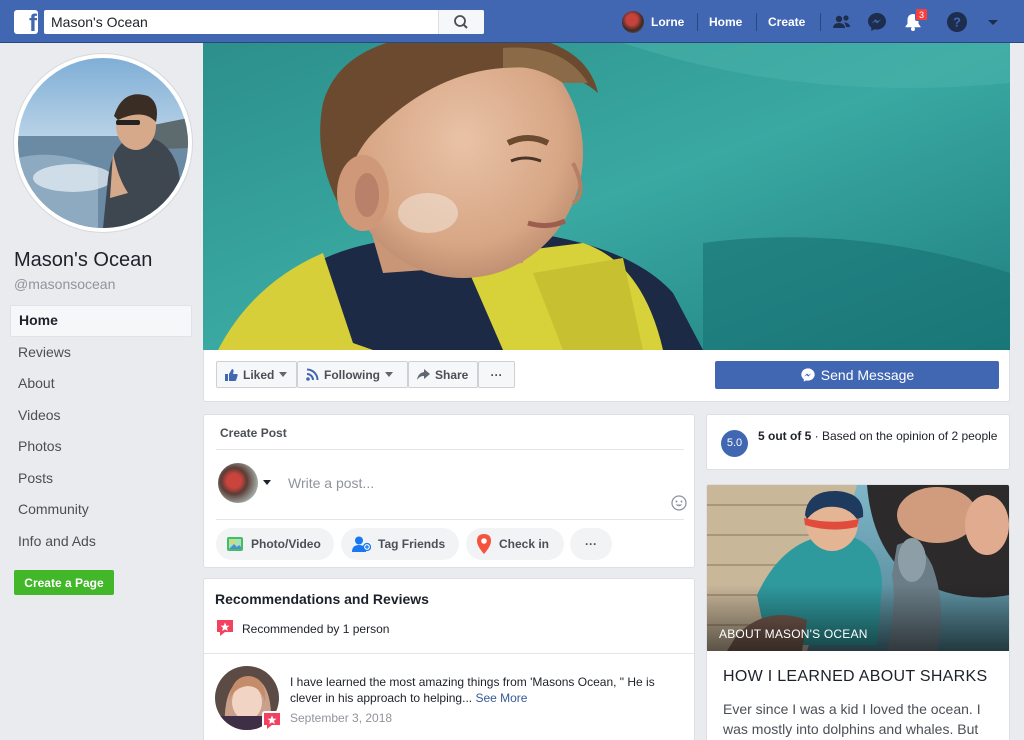 The height and width of the screenshot is (740, 1024). I want to click on notification-badge: 3, so click(921, 14).